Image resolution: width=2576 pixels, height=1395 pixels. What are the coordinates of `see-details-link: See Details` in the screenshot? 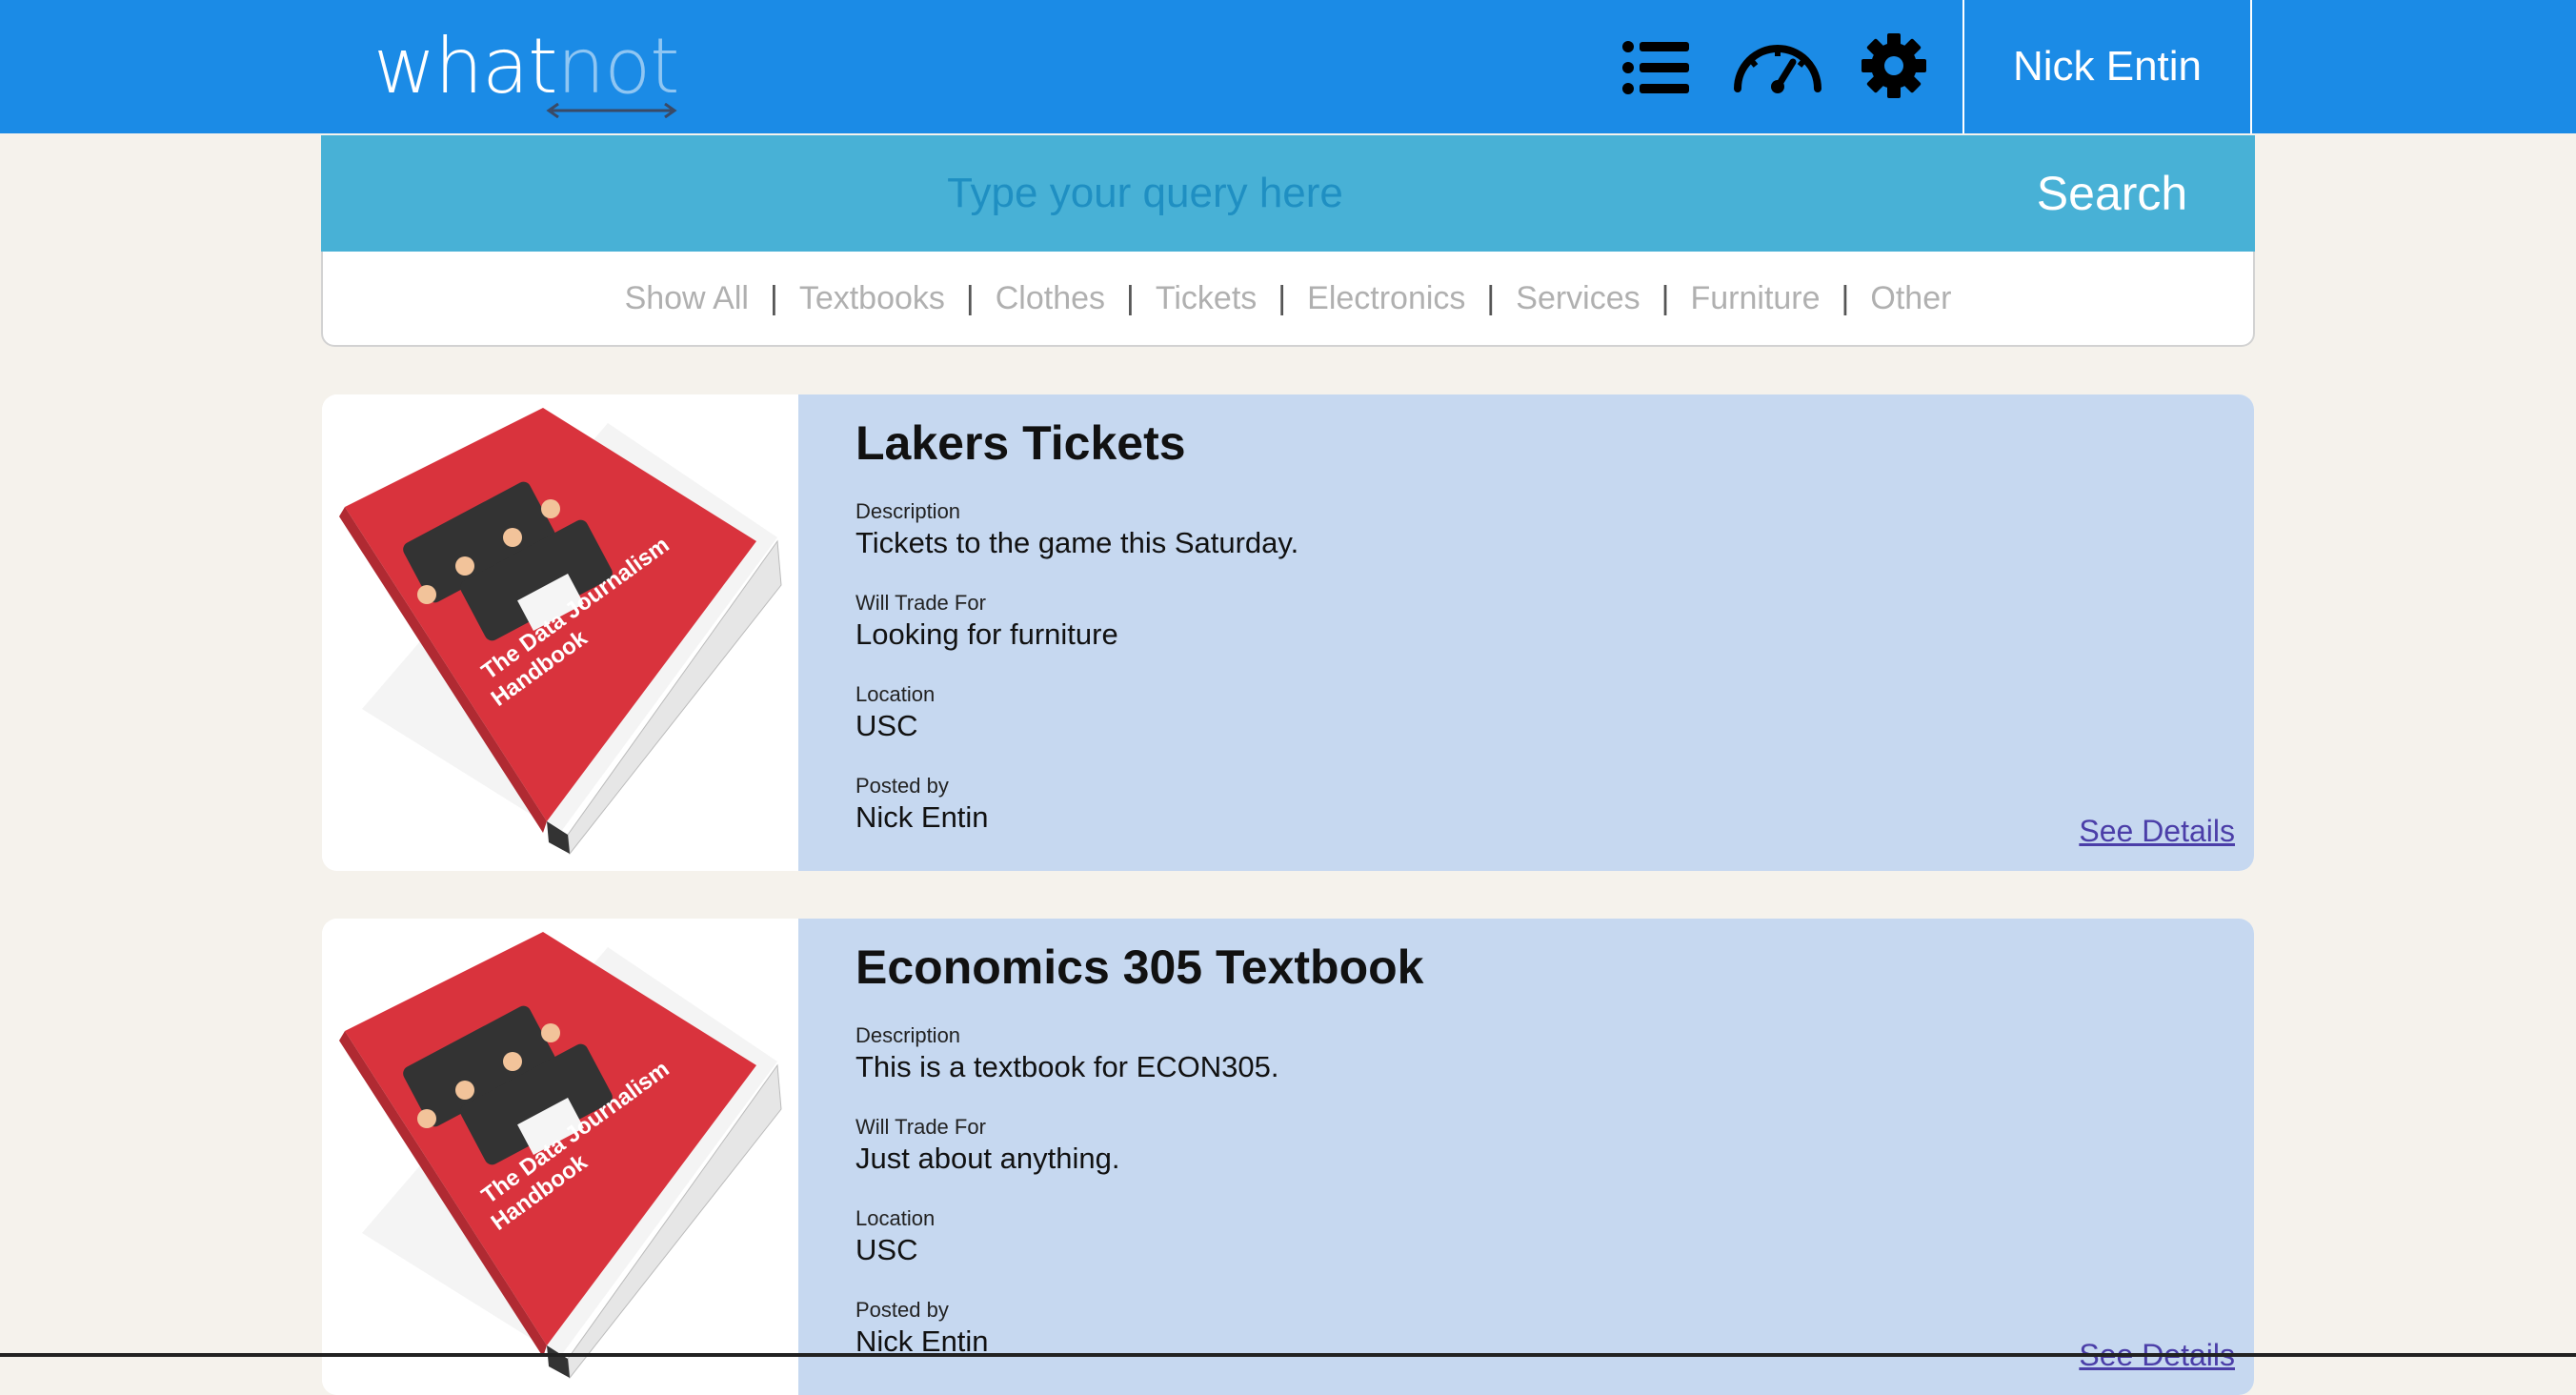 It's located at (2157, 832).